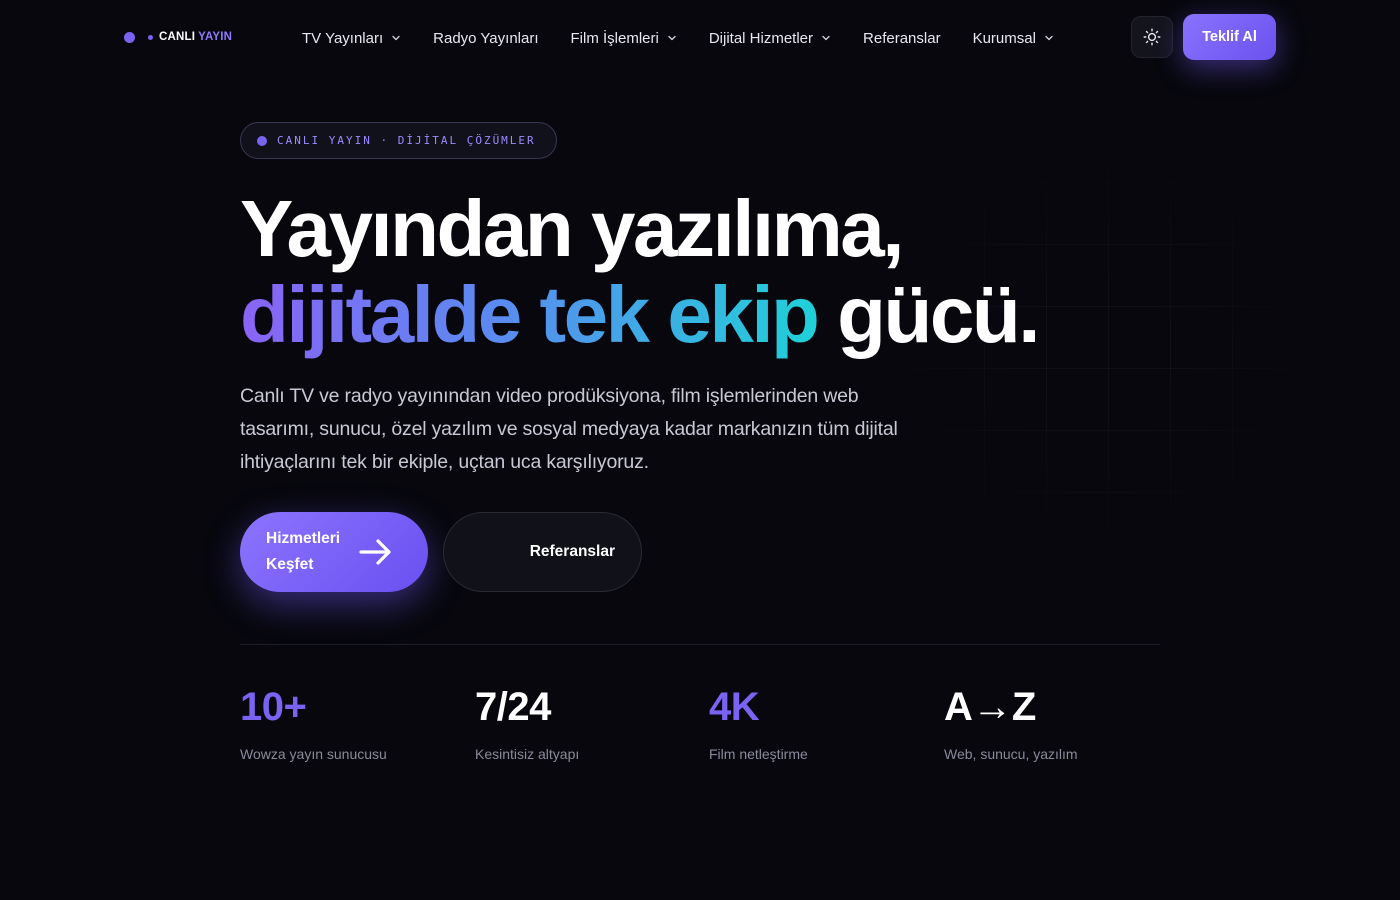  I want to click on brand-name-part1: CANLI, so click(177, 37).